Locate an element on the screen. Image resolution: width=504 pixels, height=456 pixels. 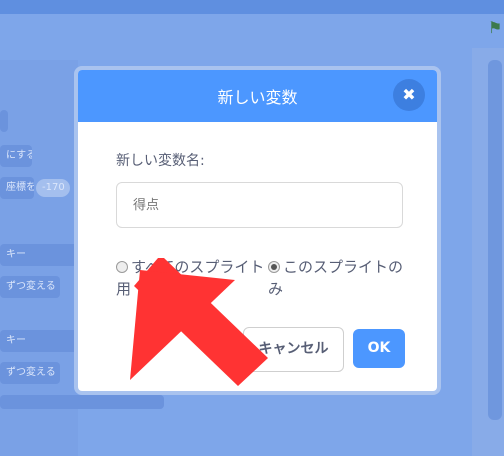
green-flag-icon: ⚑ is located at coordinates (496, 27).